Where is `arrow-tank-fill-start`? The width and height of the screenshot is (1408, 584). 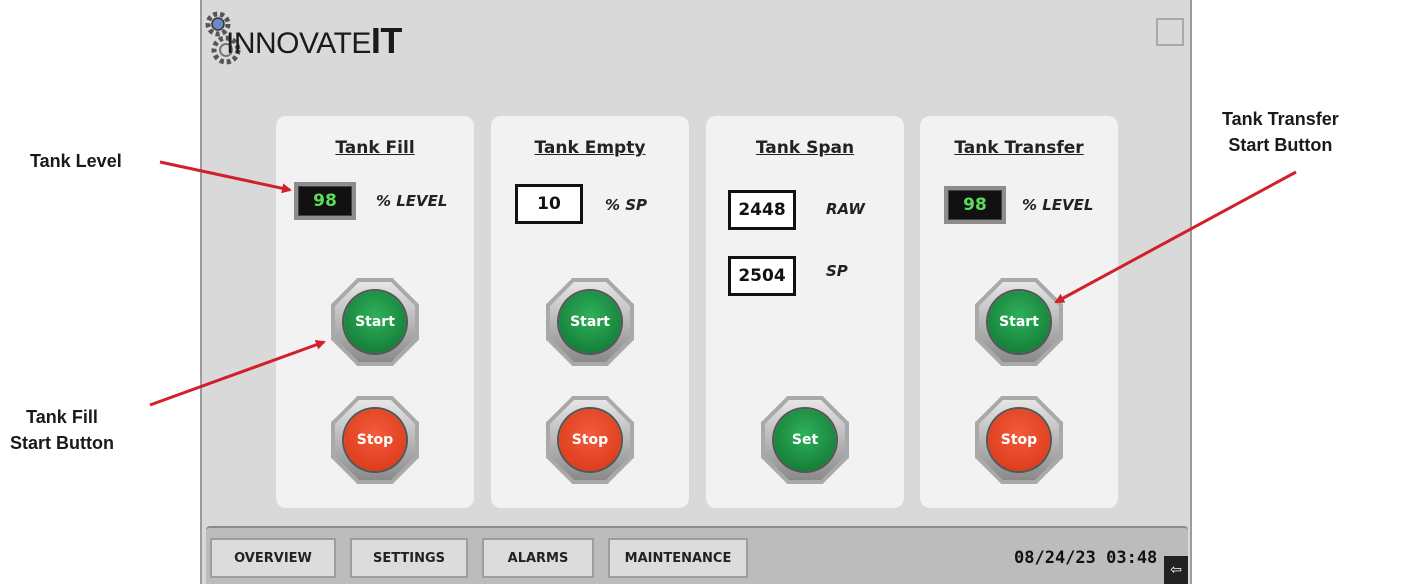 arrow-tank-fill-start is located at coordinates (237, 373).